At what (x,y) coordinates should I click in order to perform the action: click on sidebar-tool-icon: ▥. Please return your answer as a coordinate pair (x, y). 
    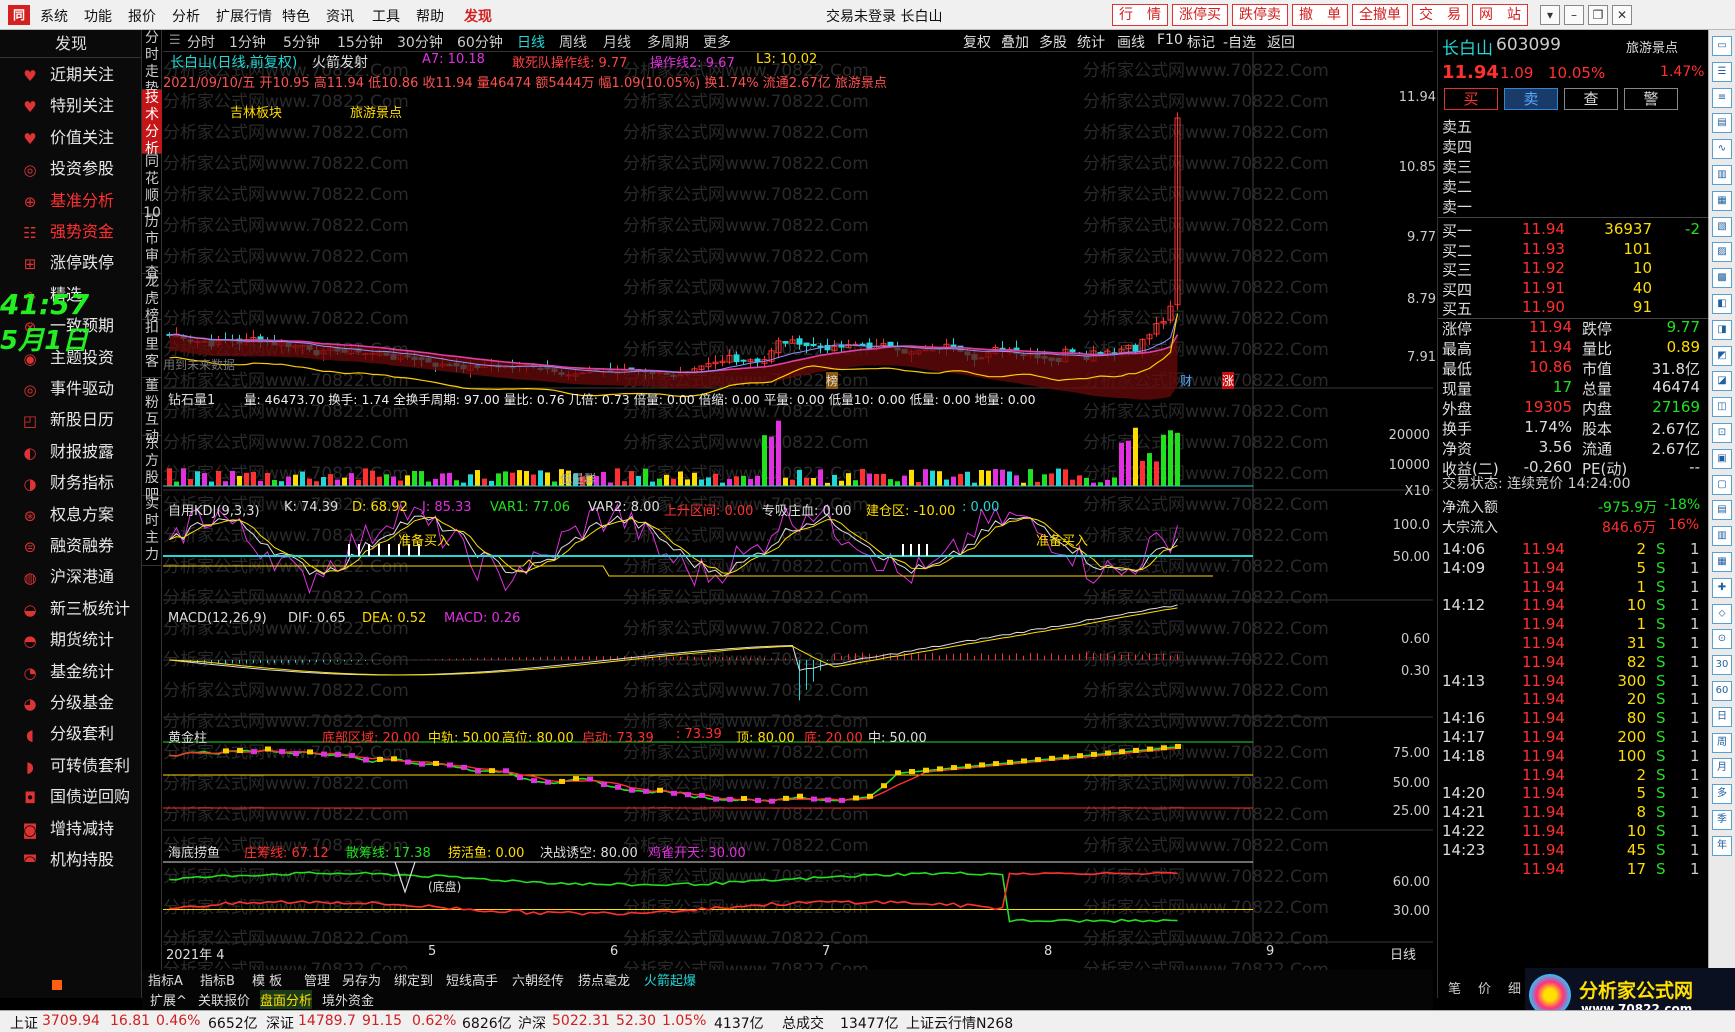
    Looking at the image, I should click on (1722, 536).